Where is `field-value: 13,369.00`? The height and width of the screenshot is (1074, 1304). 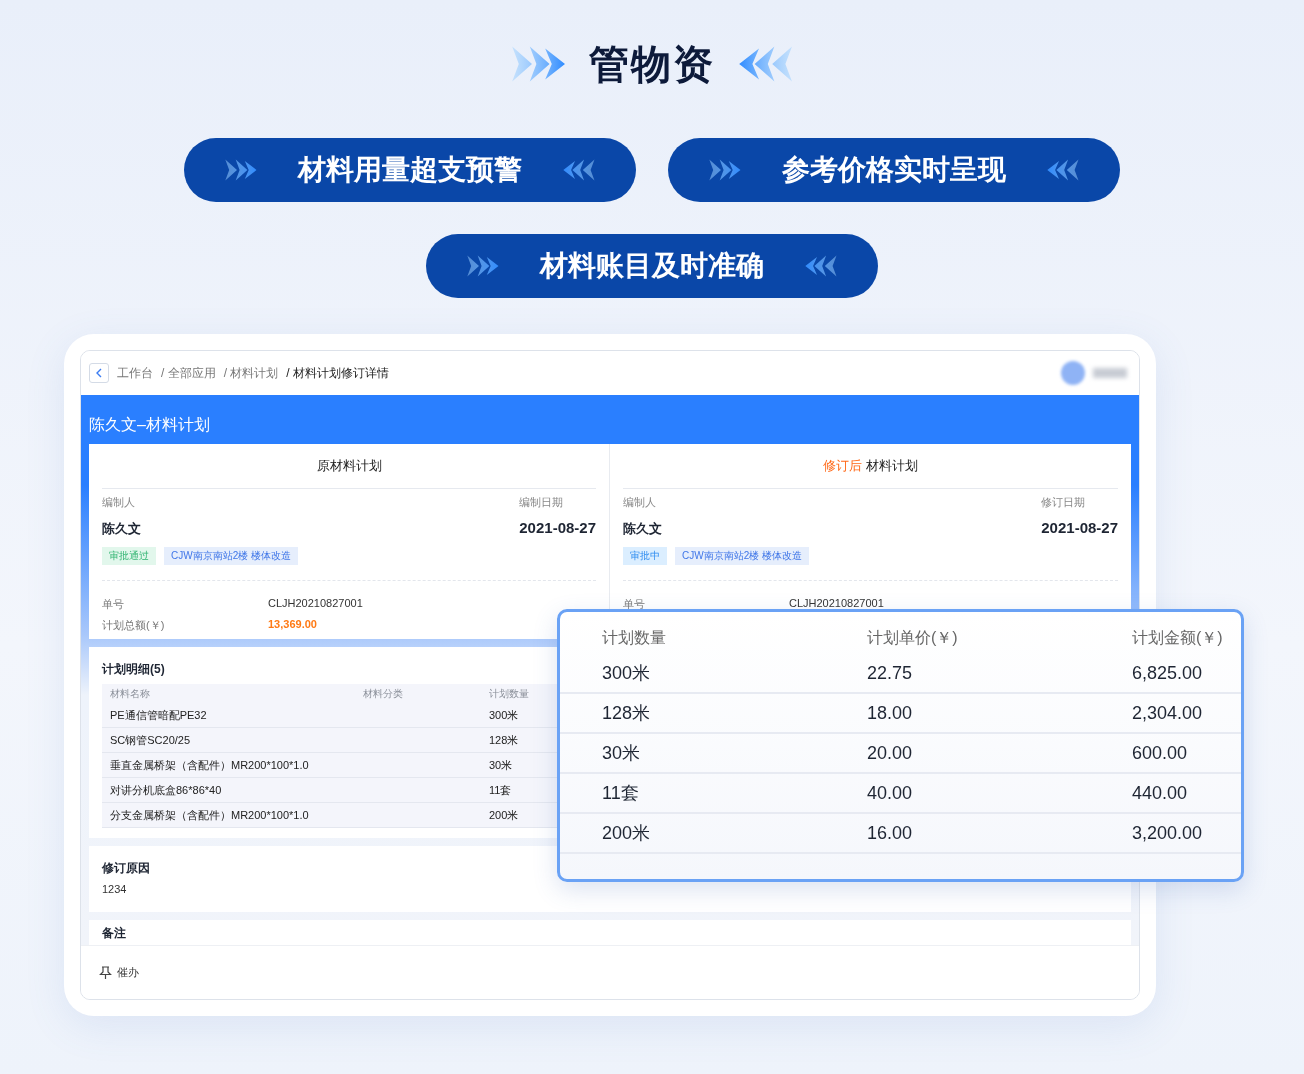 field-value: 13,369.00 is located at coordinates (293, 625).